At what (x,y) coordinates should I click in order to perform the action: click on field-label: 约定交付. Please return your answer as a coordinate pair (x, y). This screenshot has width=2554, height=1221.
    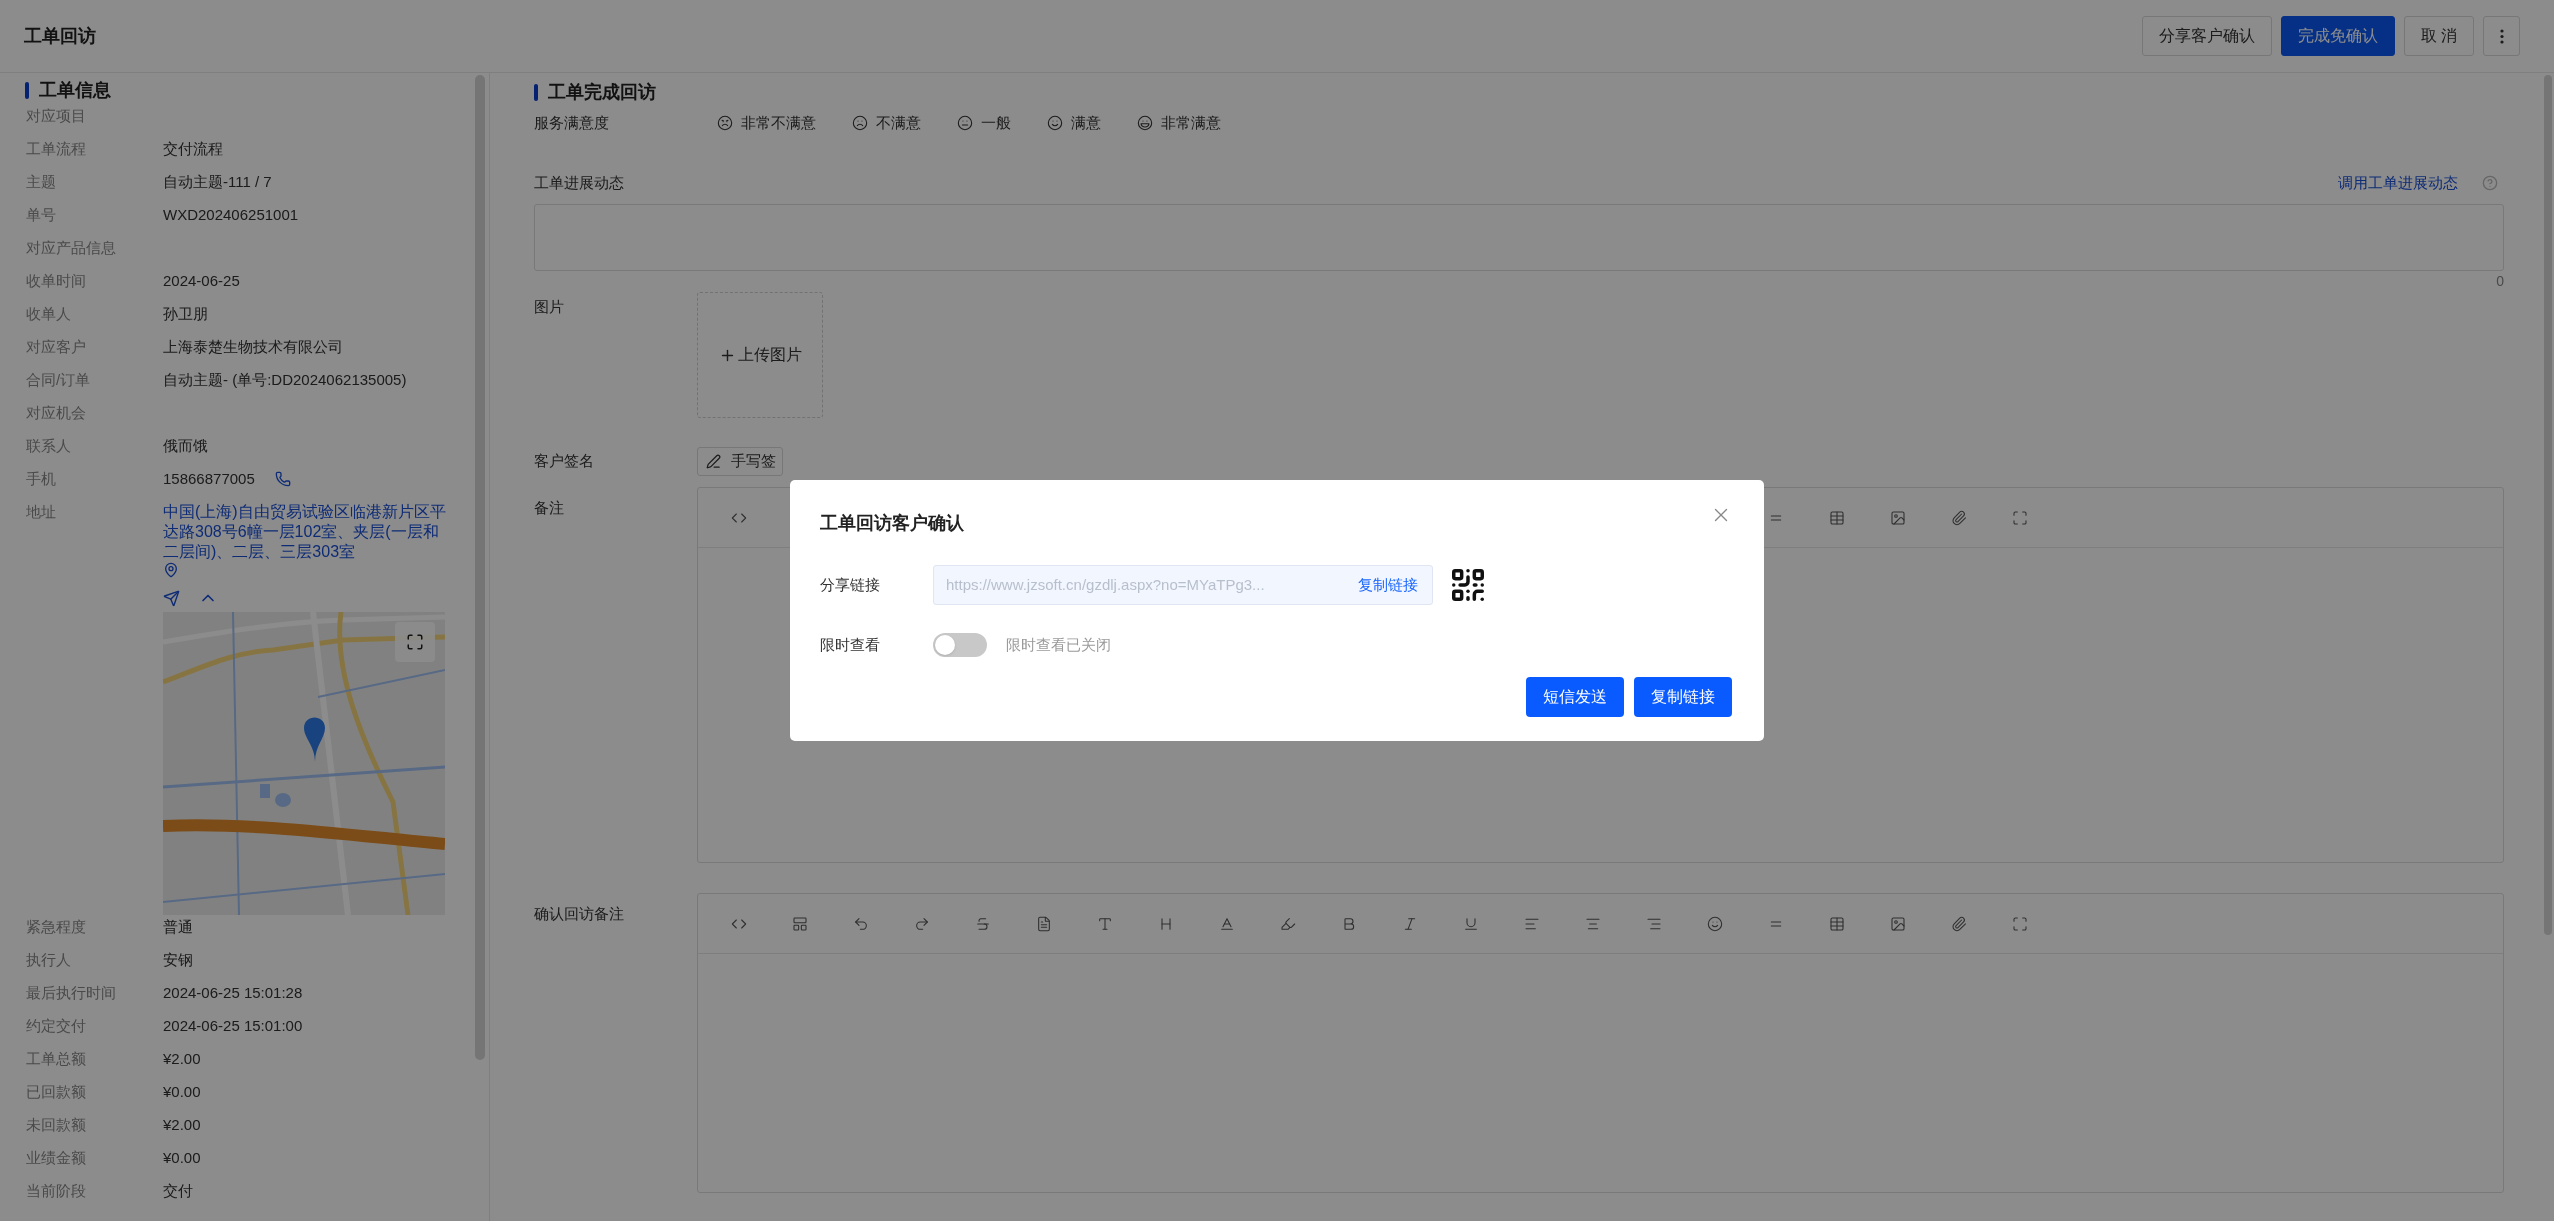
    Looking at the image, I should click on (56, 1026).